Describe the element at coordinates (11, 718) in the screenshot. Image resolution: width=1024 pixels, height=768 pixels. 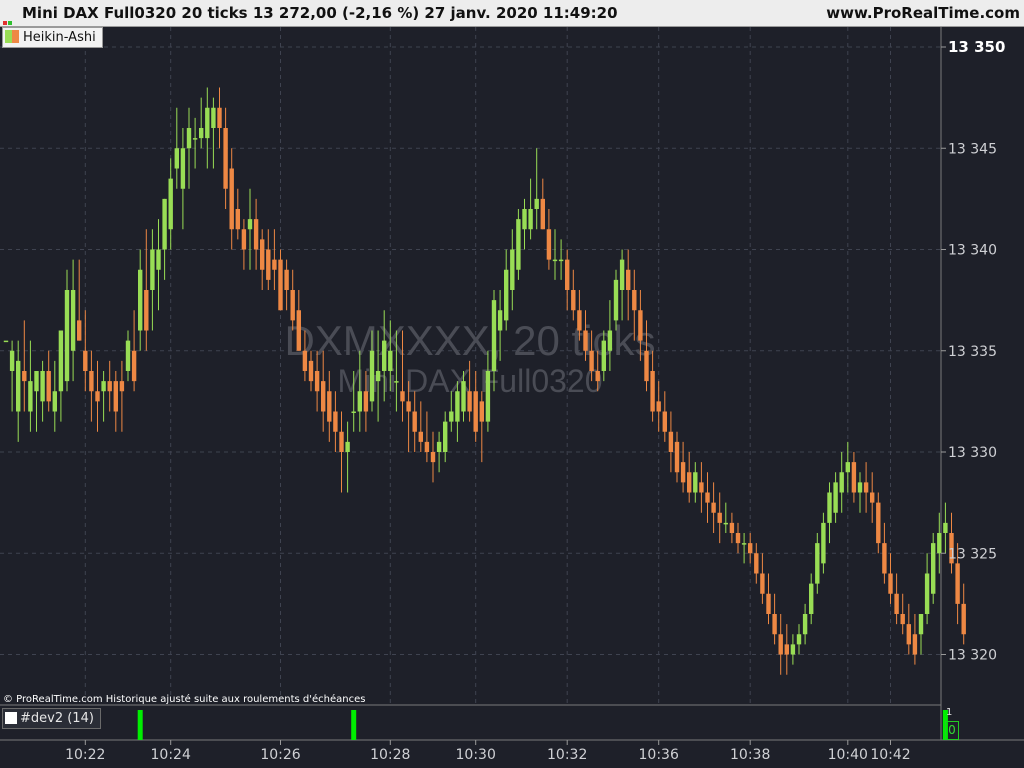
I see `indicator-color-icon` at that location.